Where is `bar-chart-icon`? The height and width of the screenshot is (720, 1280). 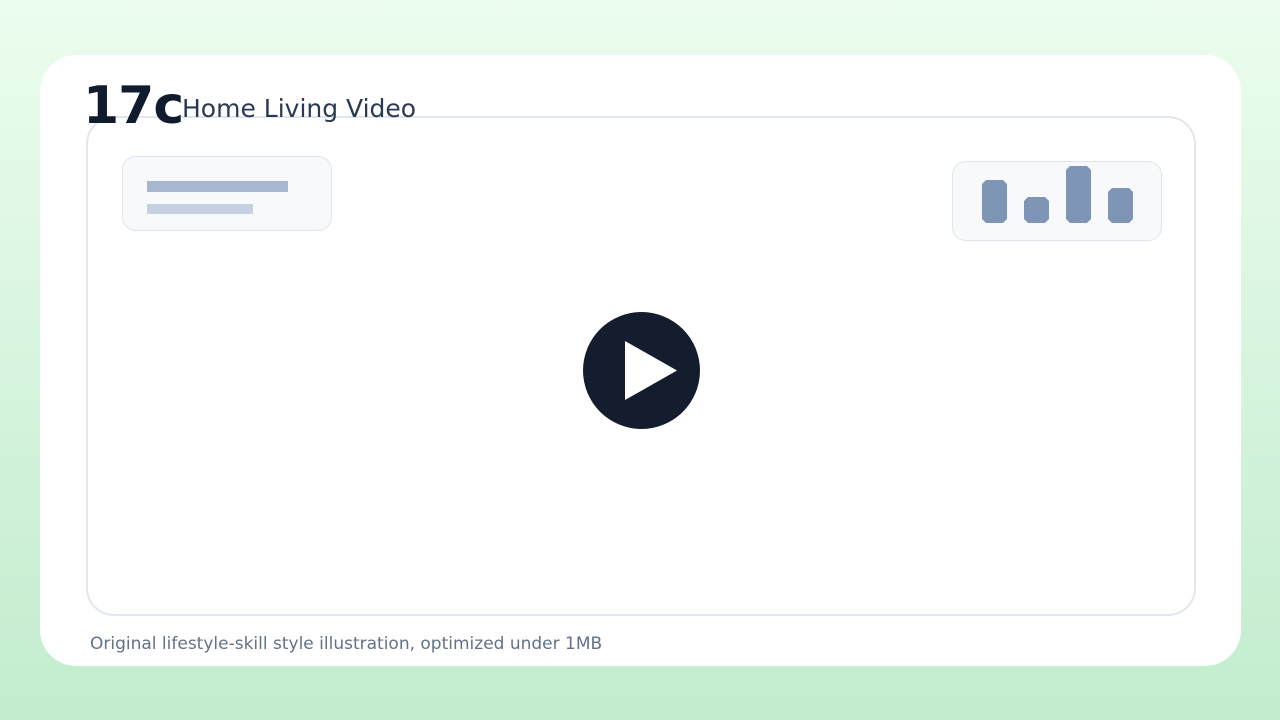
bar-chart-icon is located at coordinates (1057, 201).